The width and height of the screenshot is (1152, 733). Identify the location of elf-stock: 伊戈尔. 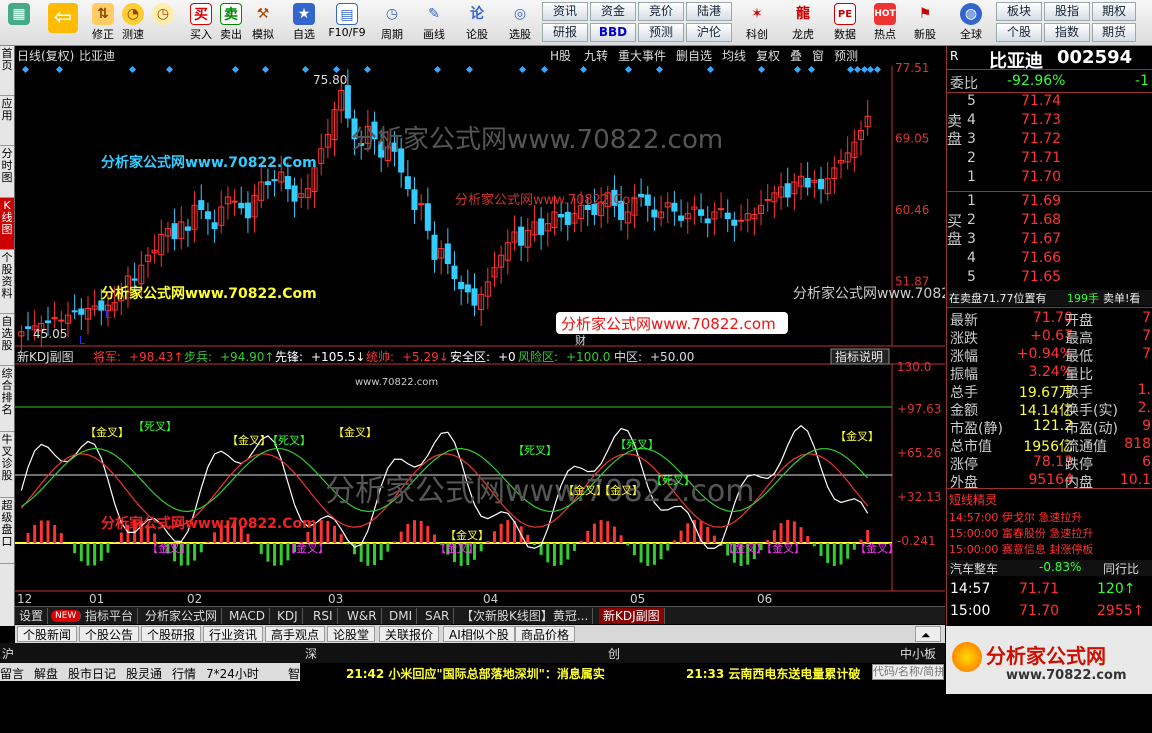
(1018, 517).